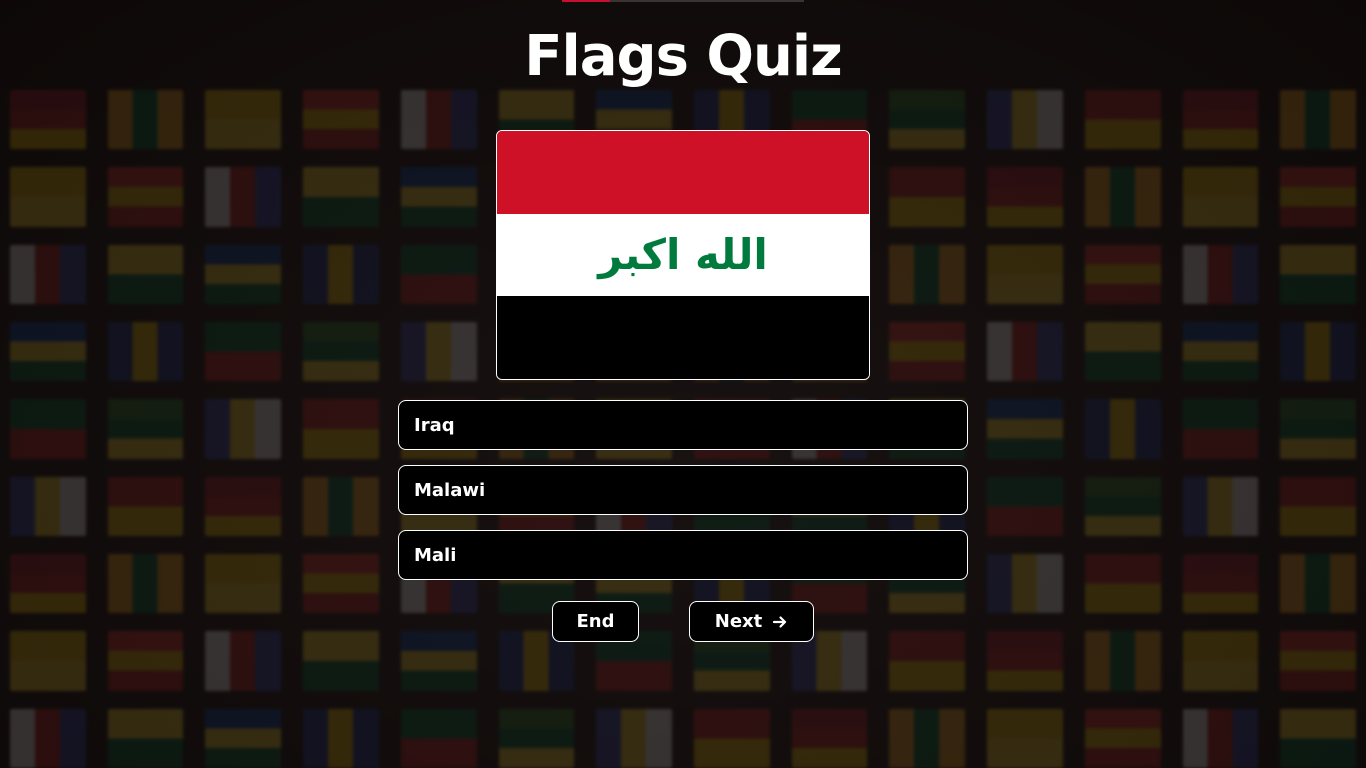 Image resolution: width=1366 pixels, height=768 pixels. What do you see at coordinates (683, 56) in the screenshot?
I see `page-title: Flags Quiz` at bounding box center [683, 56].